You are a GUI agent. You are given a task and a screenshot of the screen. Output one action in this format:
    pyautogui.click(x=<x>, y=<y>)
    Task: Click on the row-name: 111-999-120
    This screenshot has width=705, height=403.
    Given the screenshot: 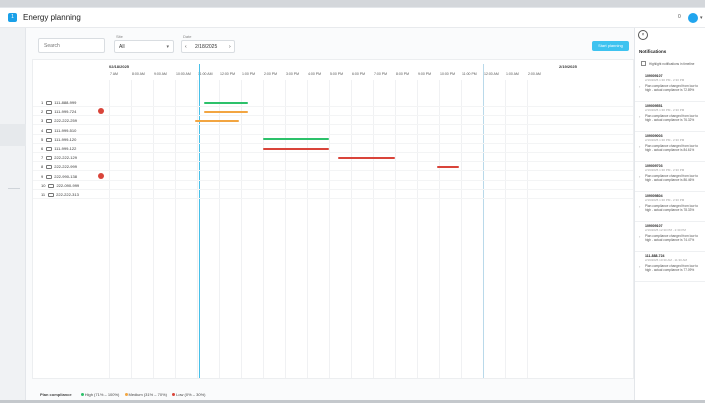 What is the action you would take?
    pyautogui.click(x=65, y=139)
    